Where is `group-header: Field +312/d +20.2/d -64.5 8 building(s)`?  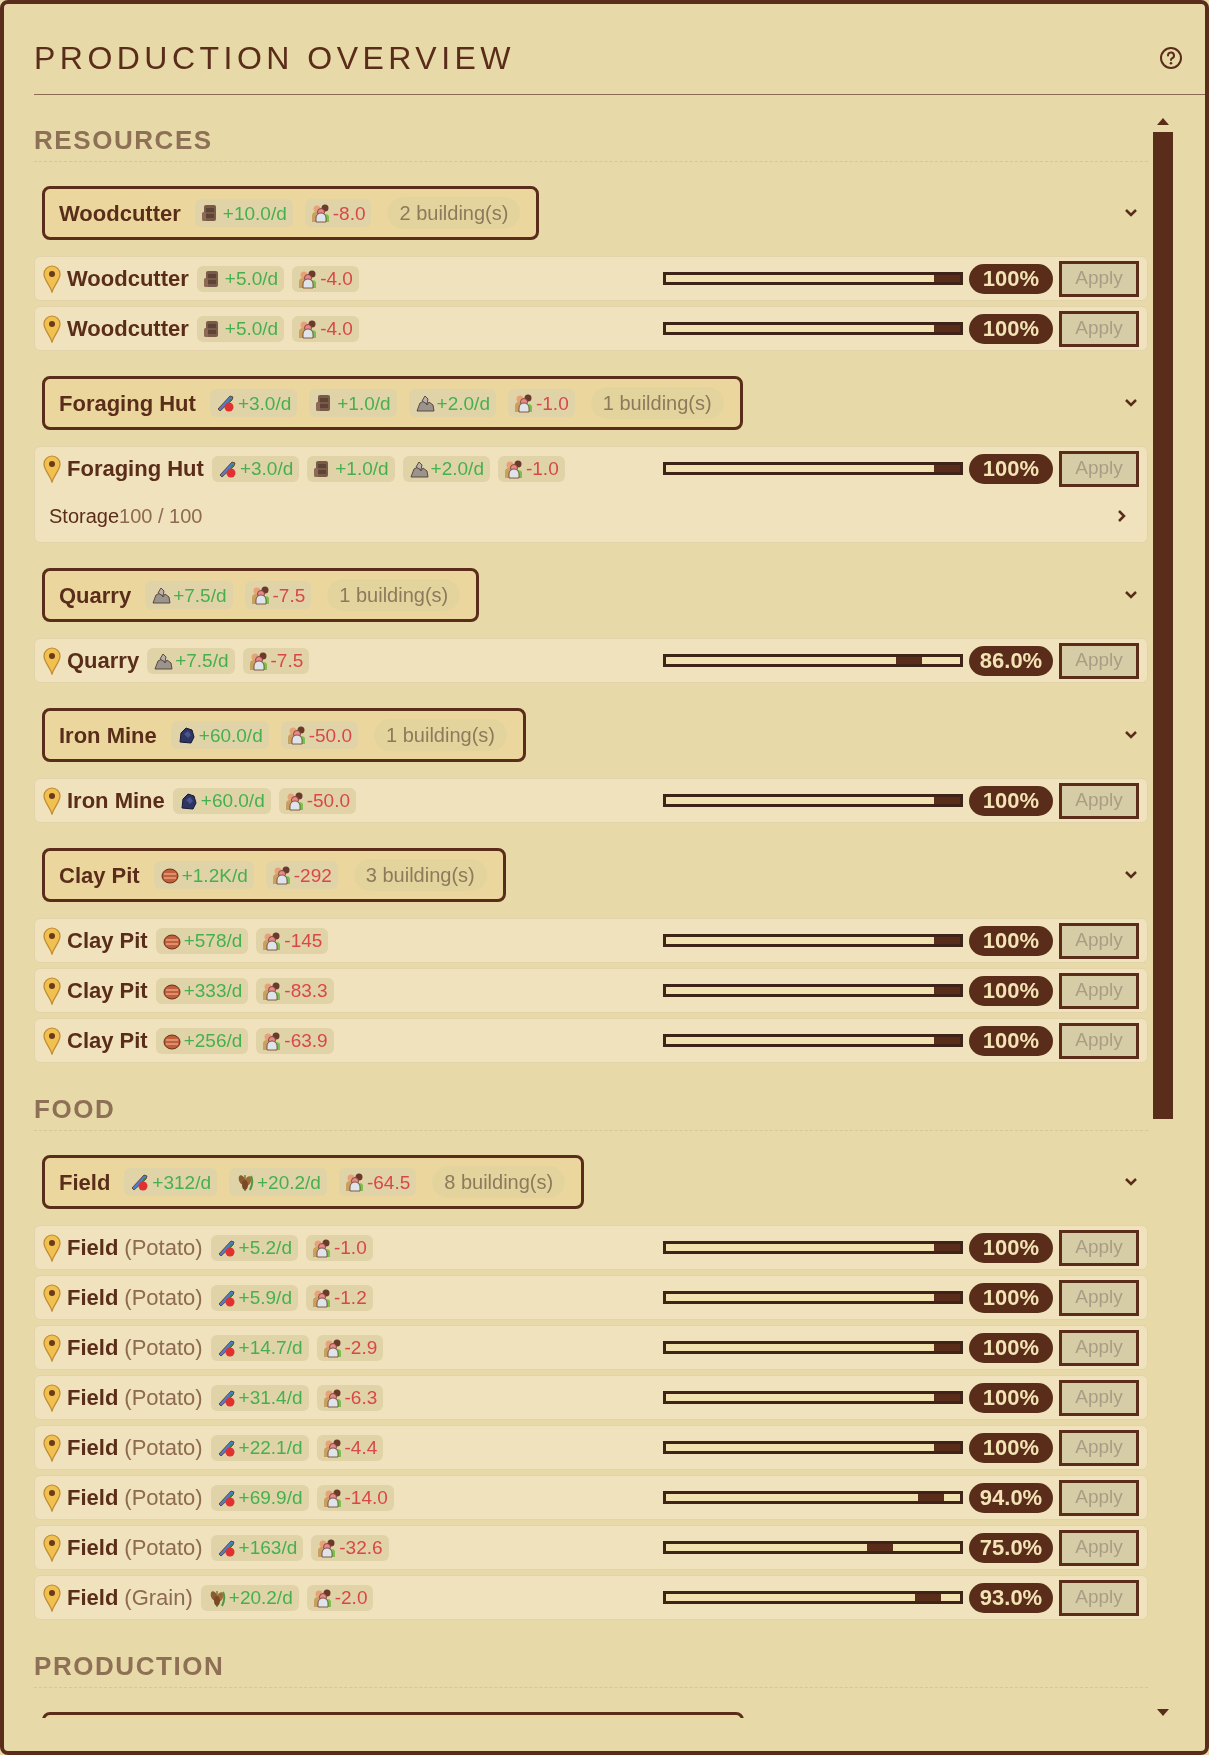
group-header: Field +312/d +20.2/d -64.5 8 building(s) is located at coordinates (313, 1182).